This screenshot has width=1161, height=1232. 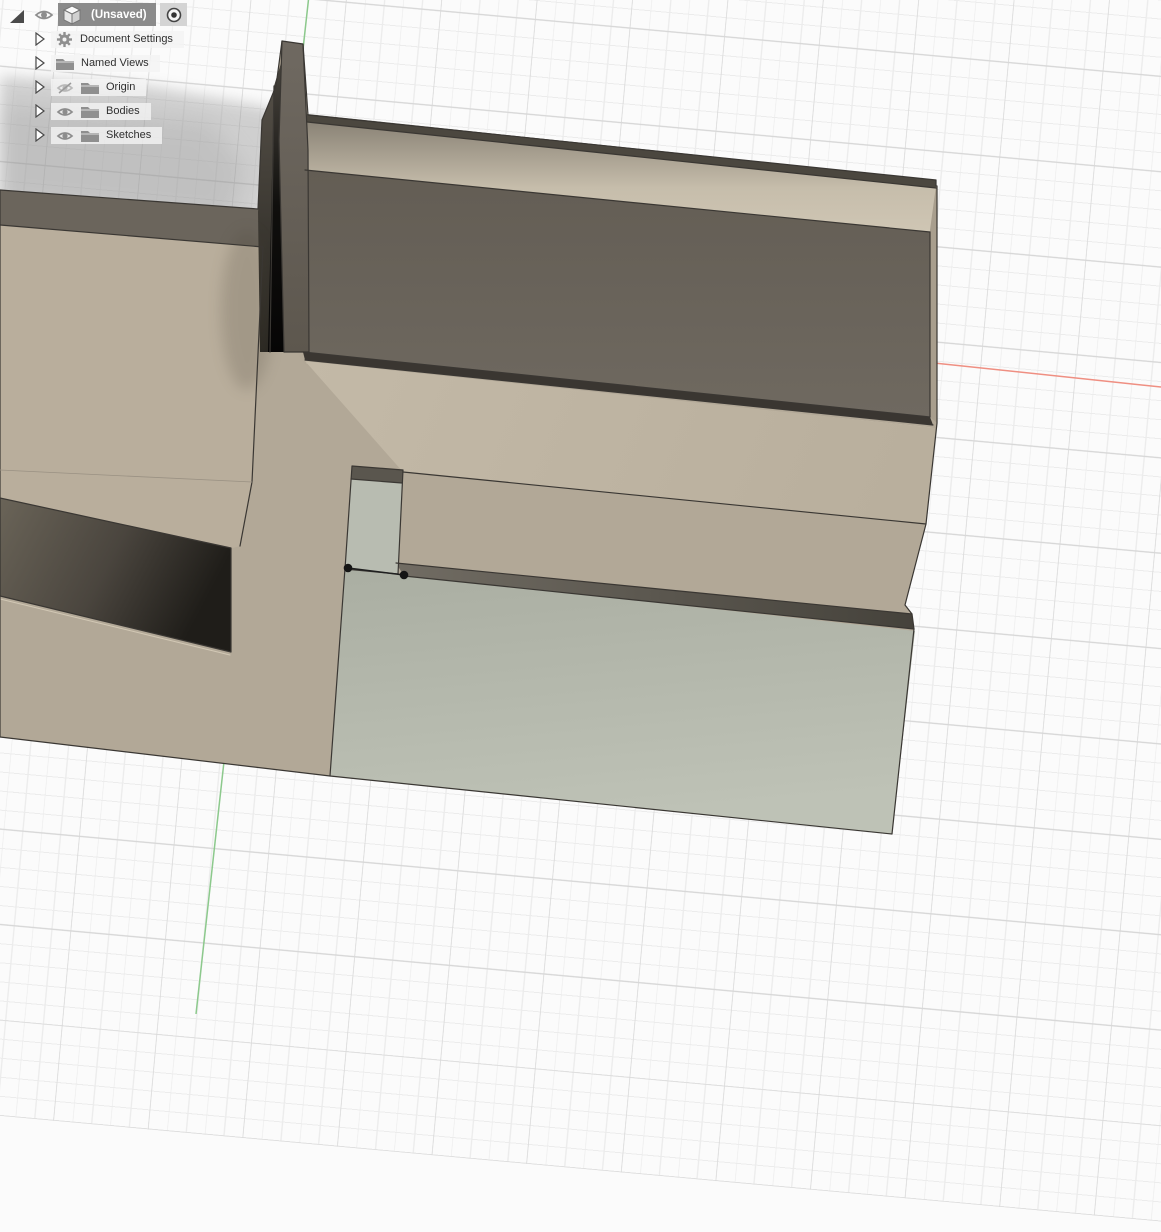 What do you see at coordinates (121, 87) in the screenshot?
I see `browser-item-label: Origin` at bounding box center [121, 87].